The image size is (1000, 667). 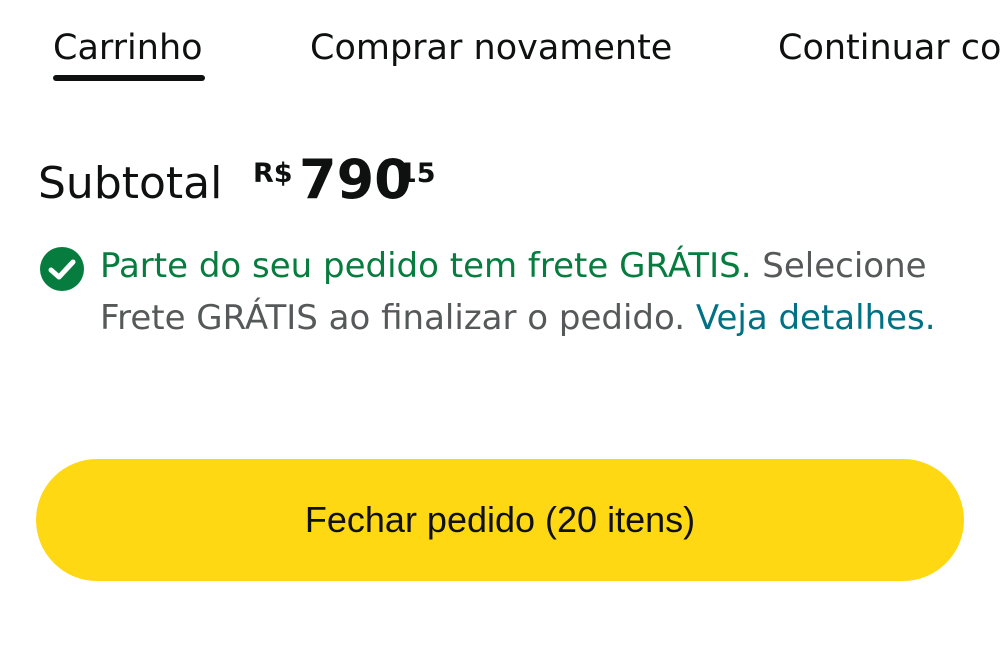 What do you see at coordinates (62, 269) in the screenshot?
I see `check-circle-icon` at bounding box center [62, 269].